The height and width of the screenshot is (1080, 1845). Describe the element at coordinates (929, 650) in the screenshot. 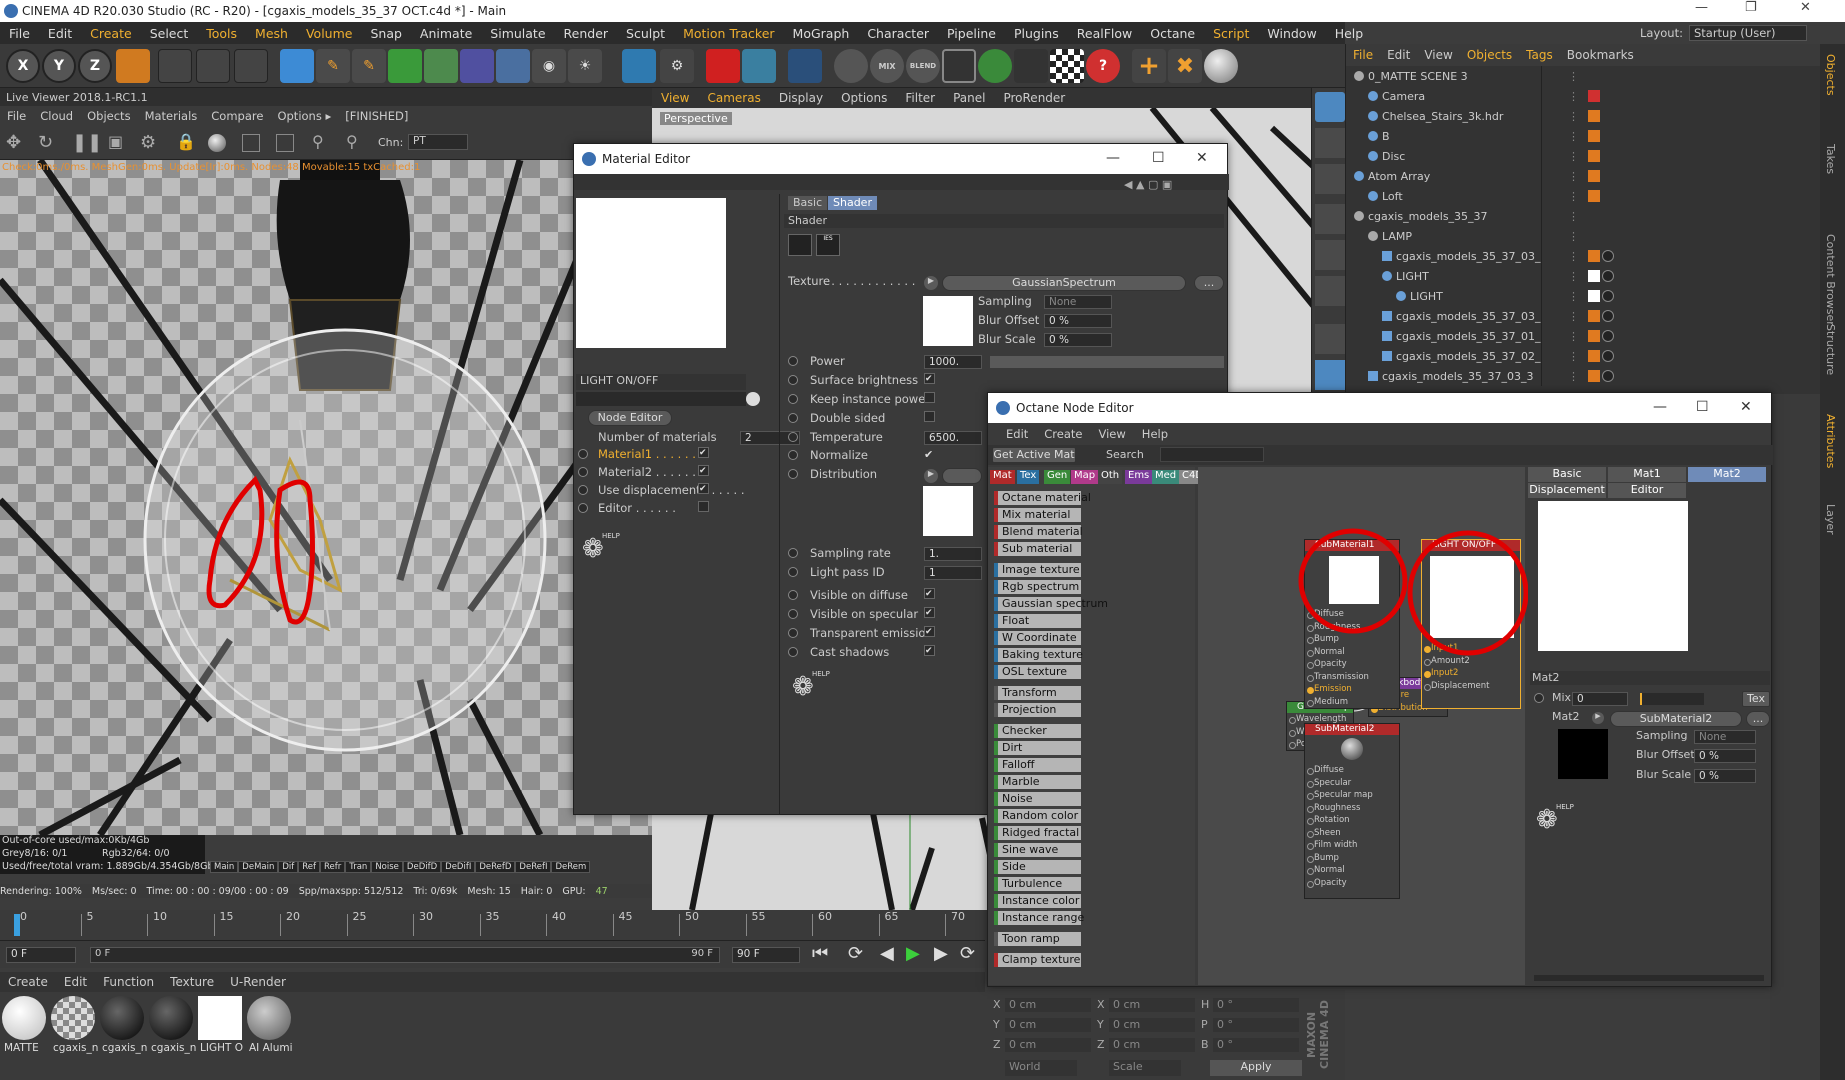

I see `param-cast-shadows-checkbox: ✔` at that location.